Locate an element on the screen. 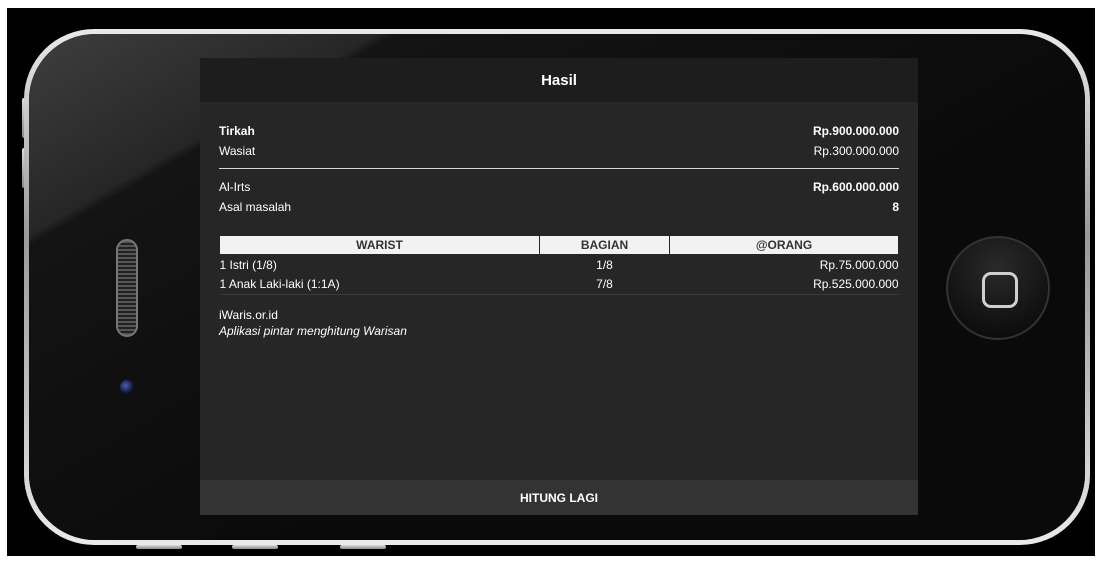  home-square-icon is located at coordinates (1000, 290).